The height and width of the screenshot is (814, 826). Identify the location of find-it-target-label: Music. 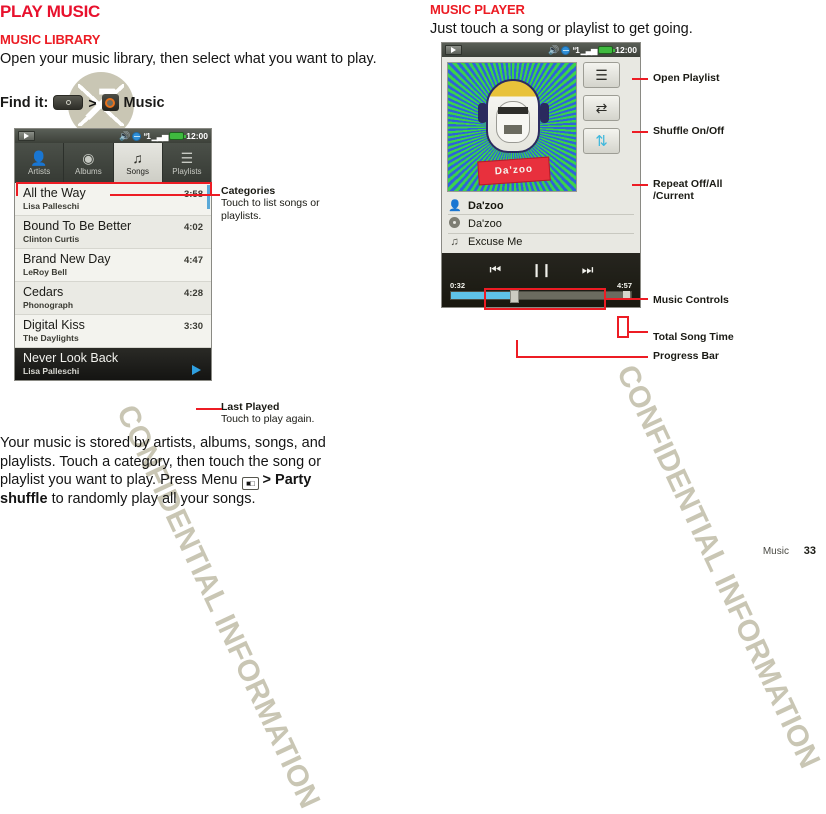
(144, 102).